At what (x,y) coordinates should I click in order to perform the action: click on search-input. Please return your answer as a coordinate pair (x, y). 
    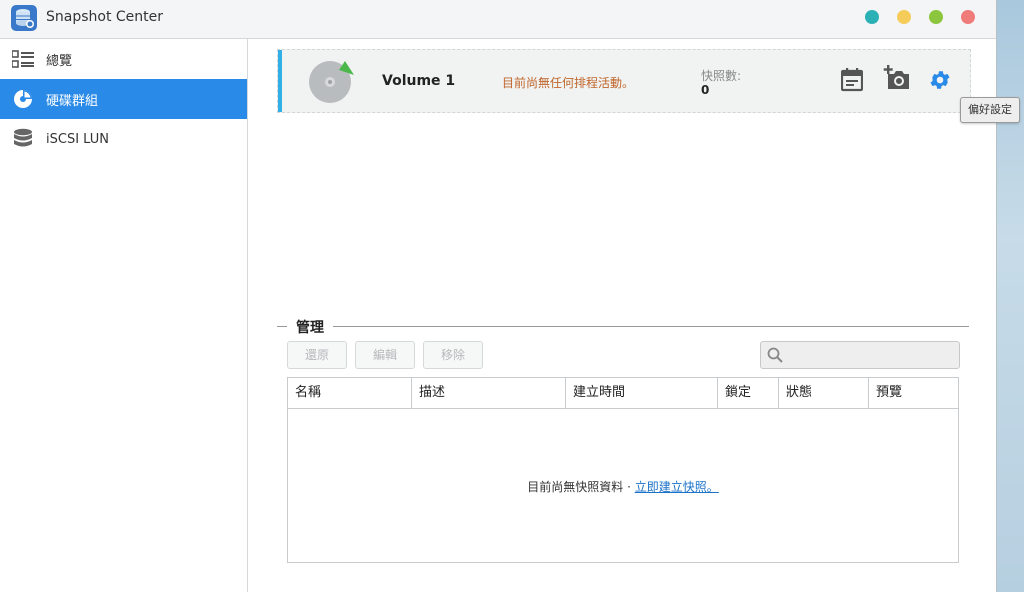
    Looking at the image, I should click on (871, 355).